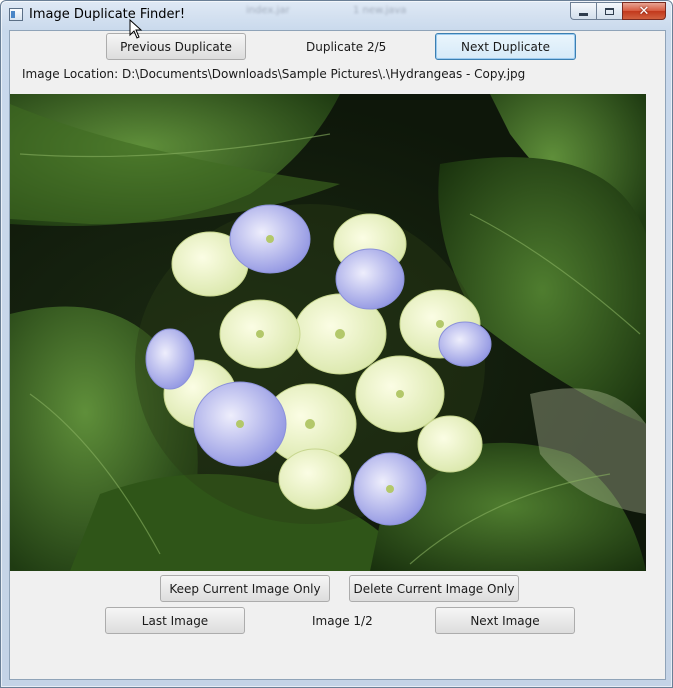 This screenshot has width=673, height=688. I want to click on minimize-icon, so click(583, 14).